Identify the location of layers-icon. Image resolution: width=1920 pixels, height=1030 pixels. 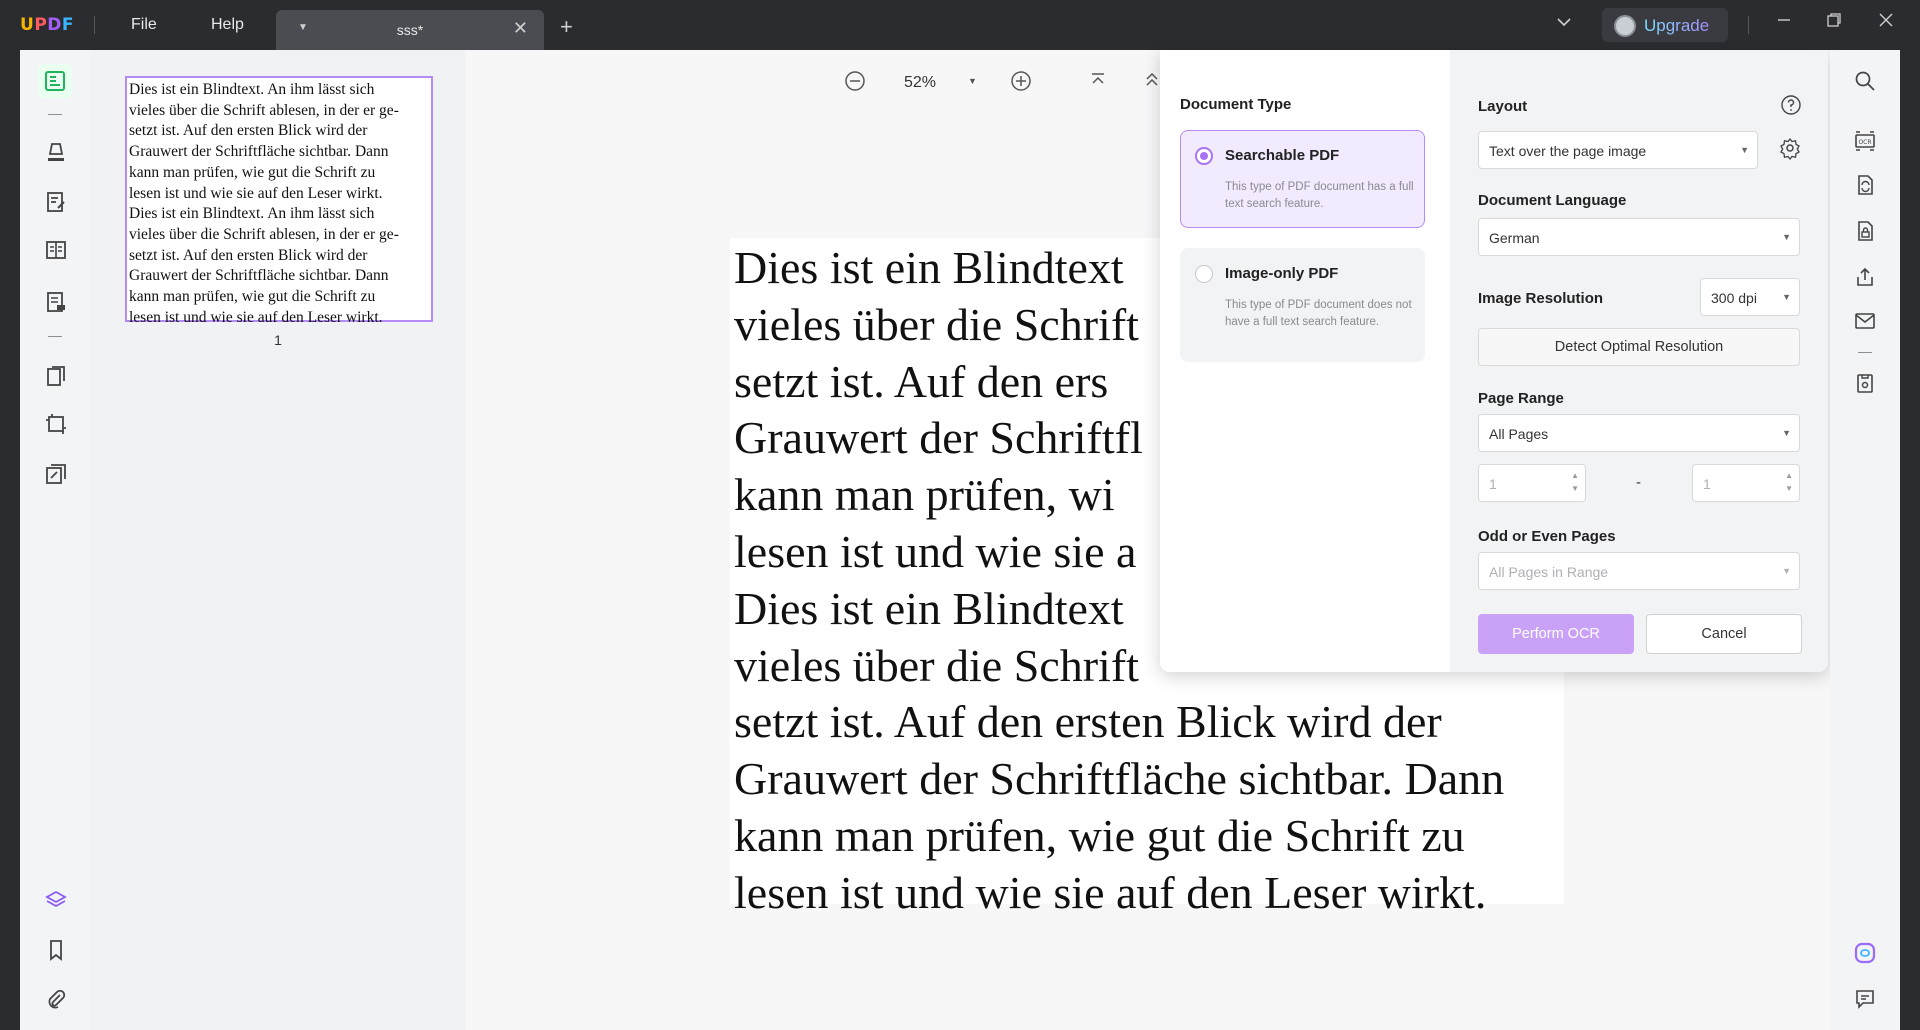
(56, 900).